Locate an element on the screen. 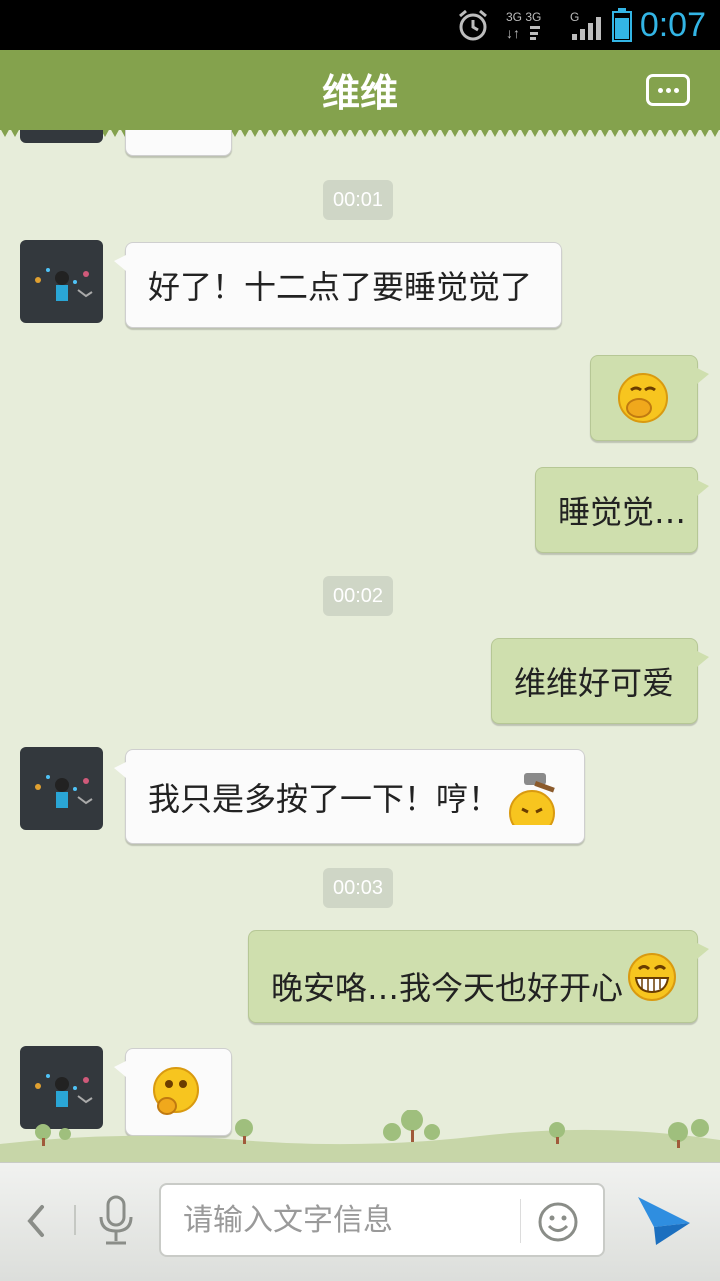 The width and height of the screenshot is (720, 1281). chevron-left-icon is located at coordinates (35, 1221).